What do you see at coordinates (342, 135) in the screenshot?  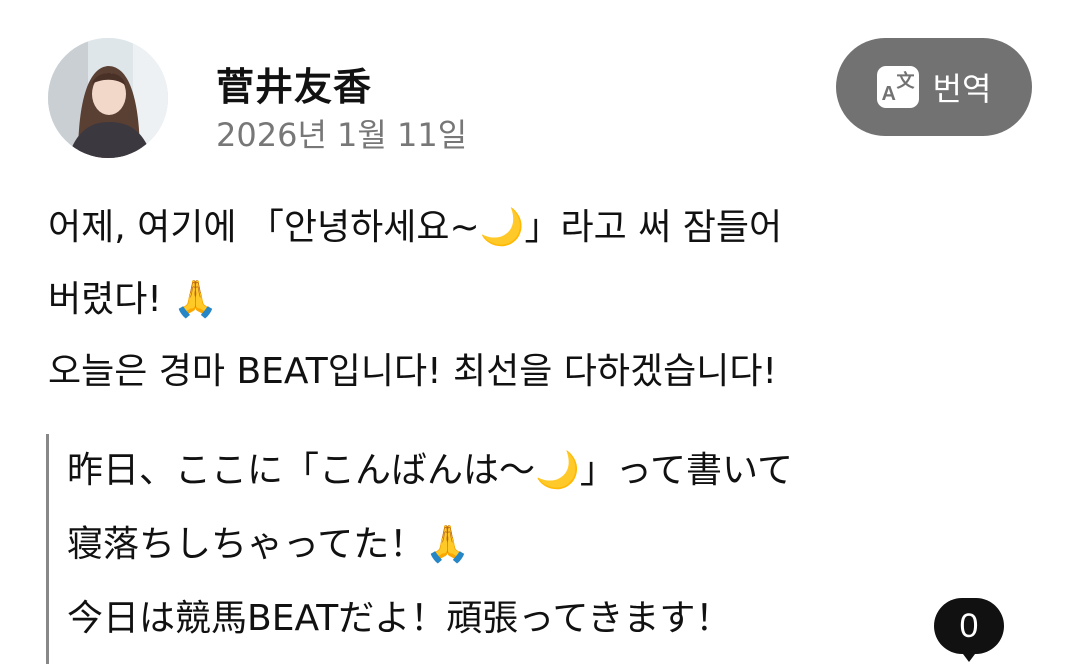 I see `post-date: 2026년 1월 11일` at bounding box center [342, 135].